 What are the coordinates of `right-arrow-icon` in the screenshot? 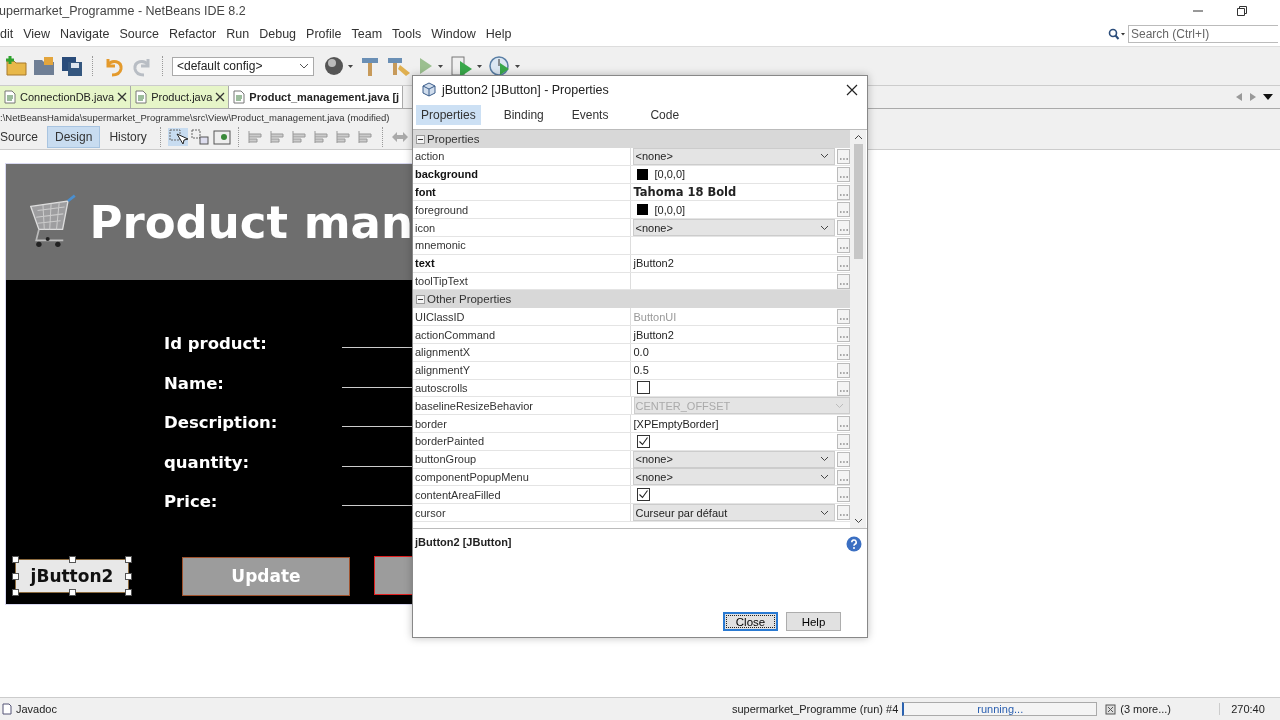 It's located at (1253, 97).